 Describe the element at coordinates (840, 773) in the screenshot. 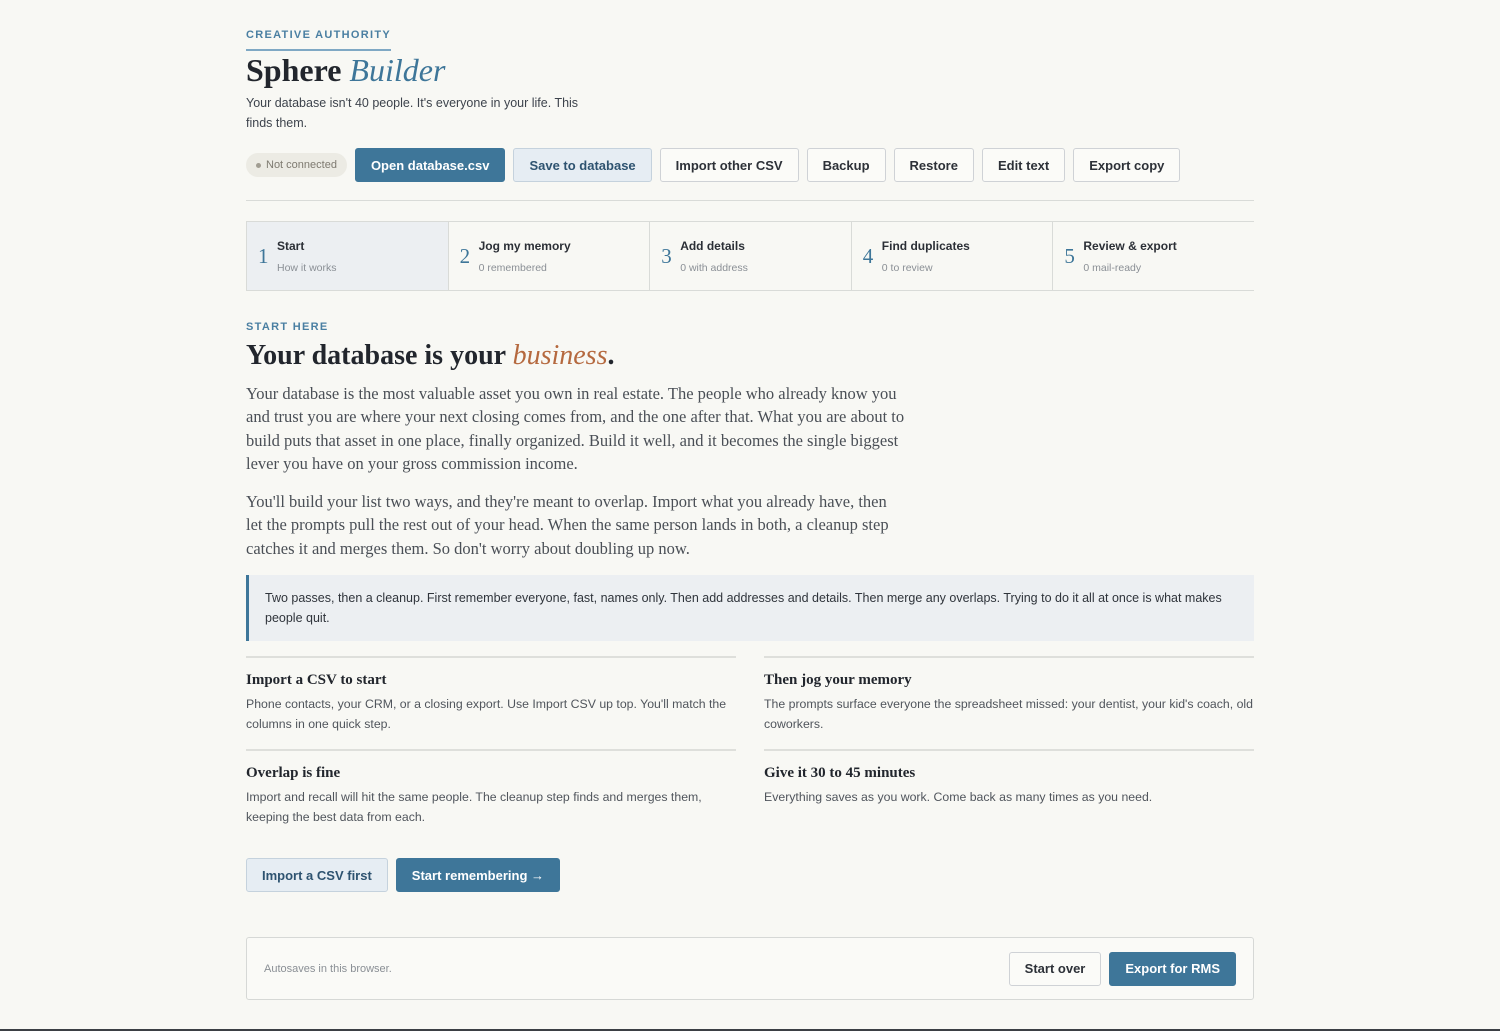

I see `tip-title: Give it 30 to 45 minutes` at that location.